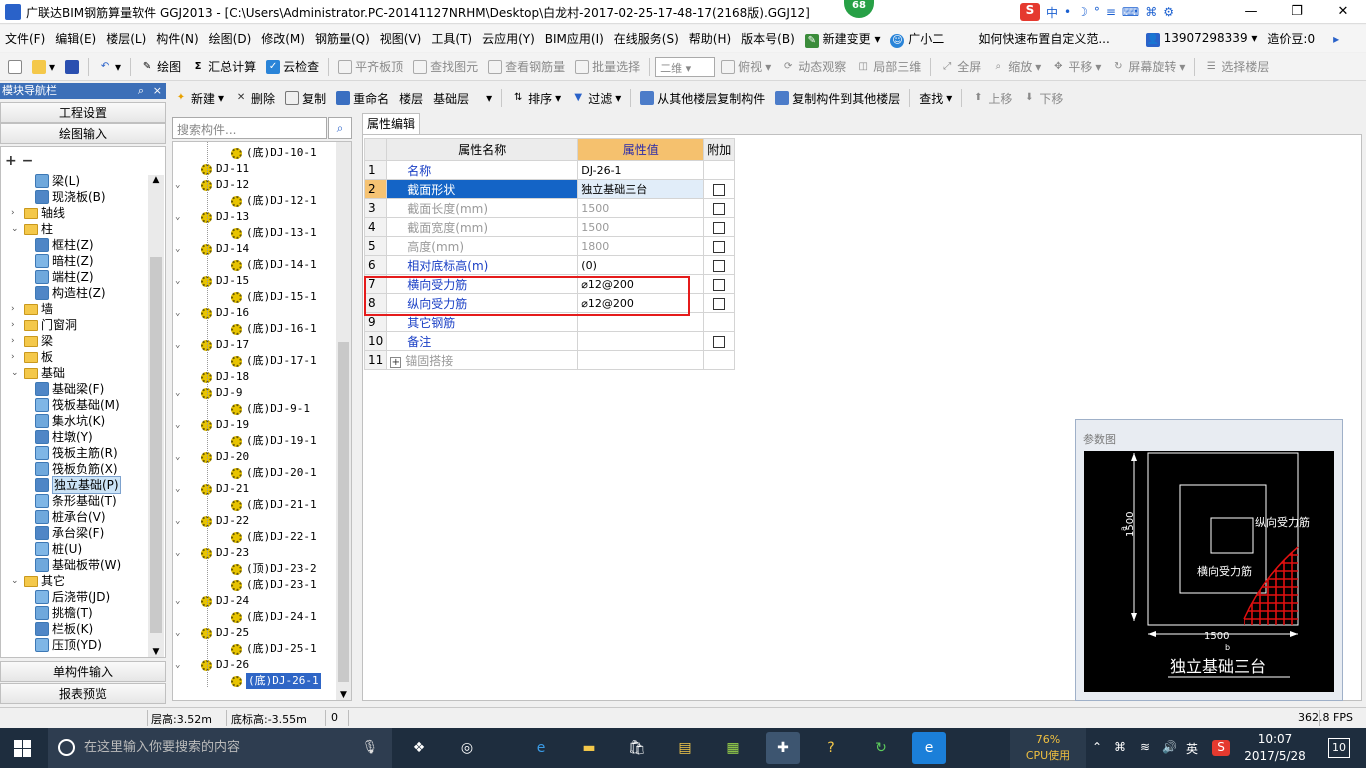  Describe the element at coordinates (212, 217) in the screenshot. I see `component-tree-item: ⌄ DJ-13` at that location.